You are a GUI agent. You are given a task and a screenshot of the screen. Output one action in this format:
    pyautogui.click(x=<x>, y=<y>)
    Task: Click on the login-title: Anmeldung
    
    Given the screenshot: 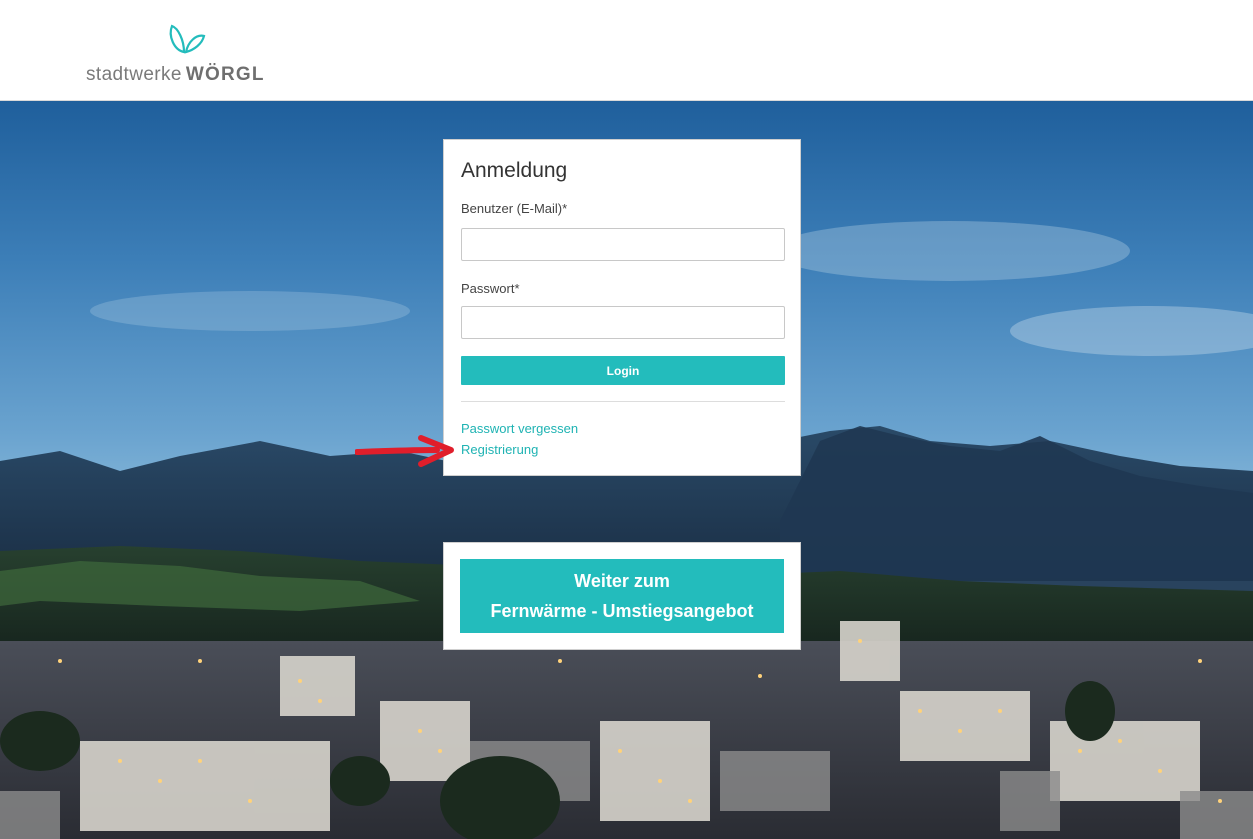 What is the action you would take?
    pyautogui.click(x=514, y=170)
    